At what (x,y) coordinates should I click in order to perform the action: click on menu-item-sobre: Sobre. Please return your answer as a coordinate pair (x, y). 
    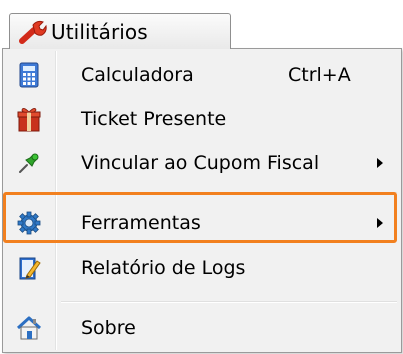
    Looking at the image, I should click on (202, 328).